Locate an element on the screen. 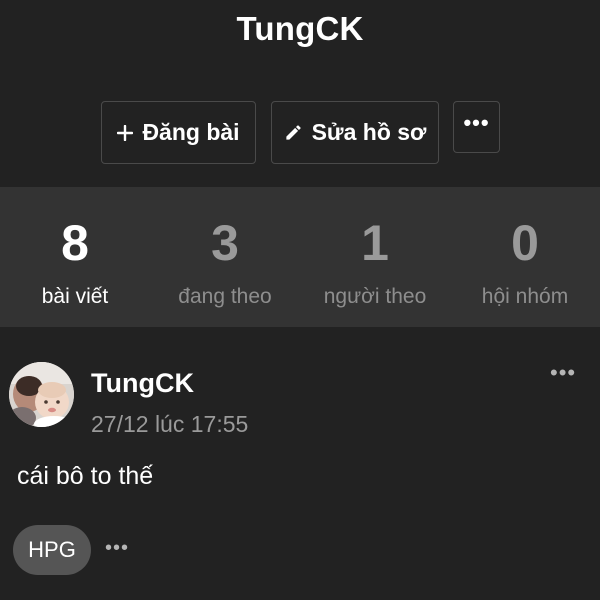 The image size is (600, 600). stat-following: 3 đang theo is located at coordinates (225, 257).